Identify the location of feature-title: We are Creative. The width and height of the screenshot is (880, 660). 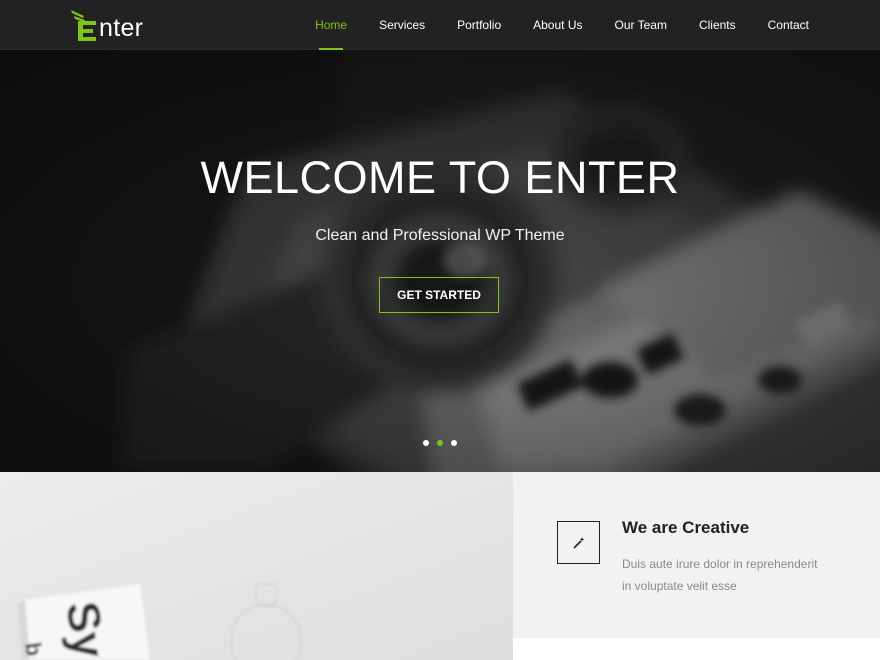
(686, 527).